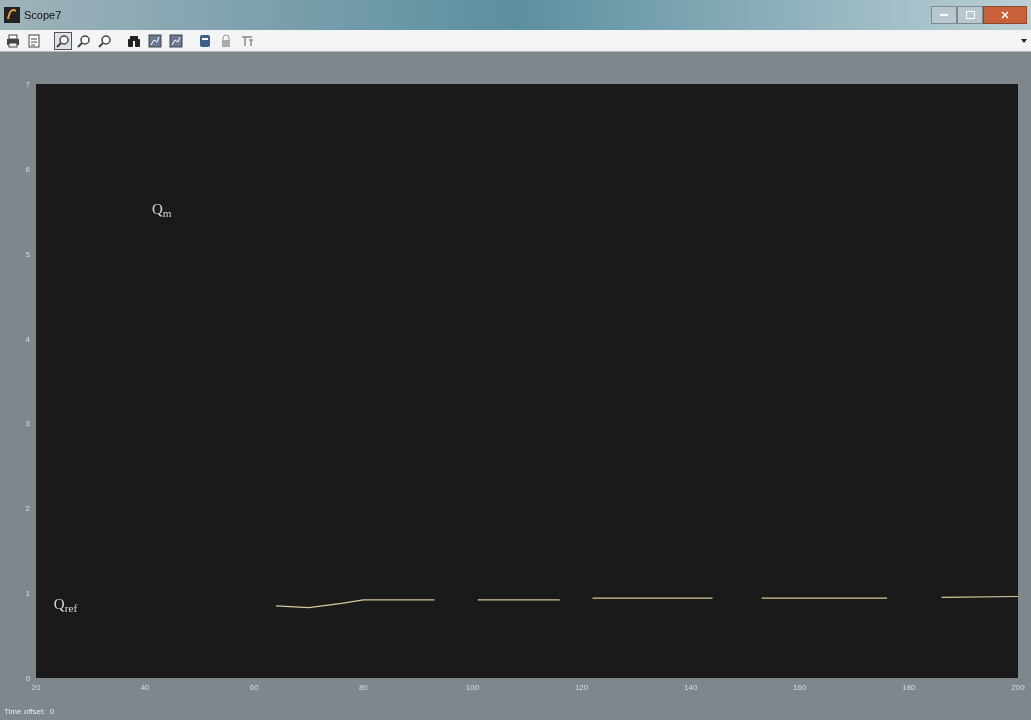  Describe the element at coordinates (581, 687) in the screenshot. I see `x-tick-label: 120` at that location.